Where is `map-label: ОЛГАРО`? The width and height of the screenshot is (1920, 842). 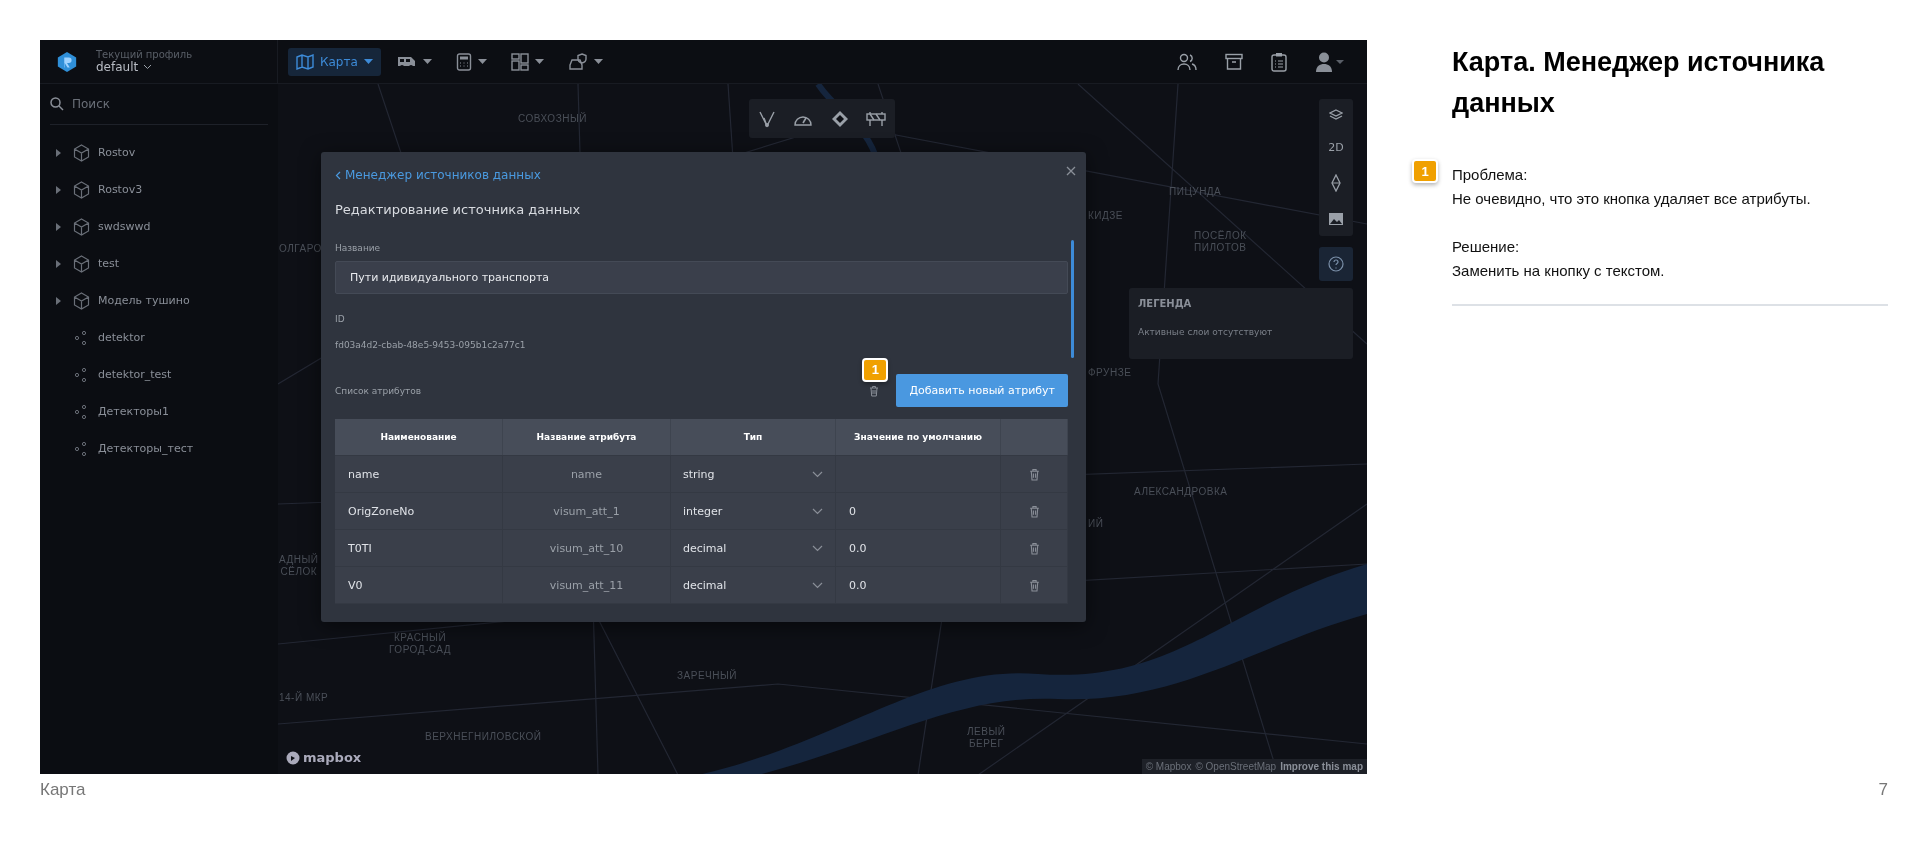
map-label: ОЛГАРО is located at coordinates (300, 249).